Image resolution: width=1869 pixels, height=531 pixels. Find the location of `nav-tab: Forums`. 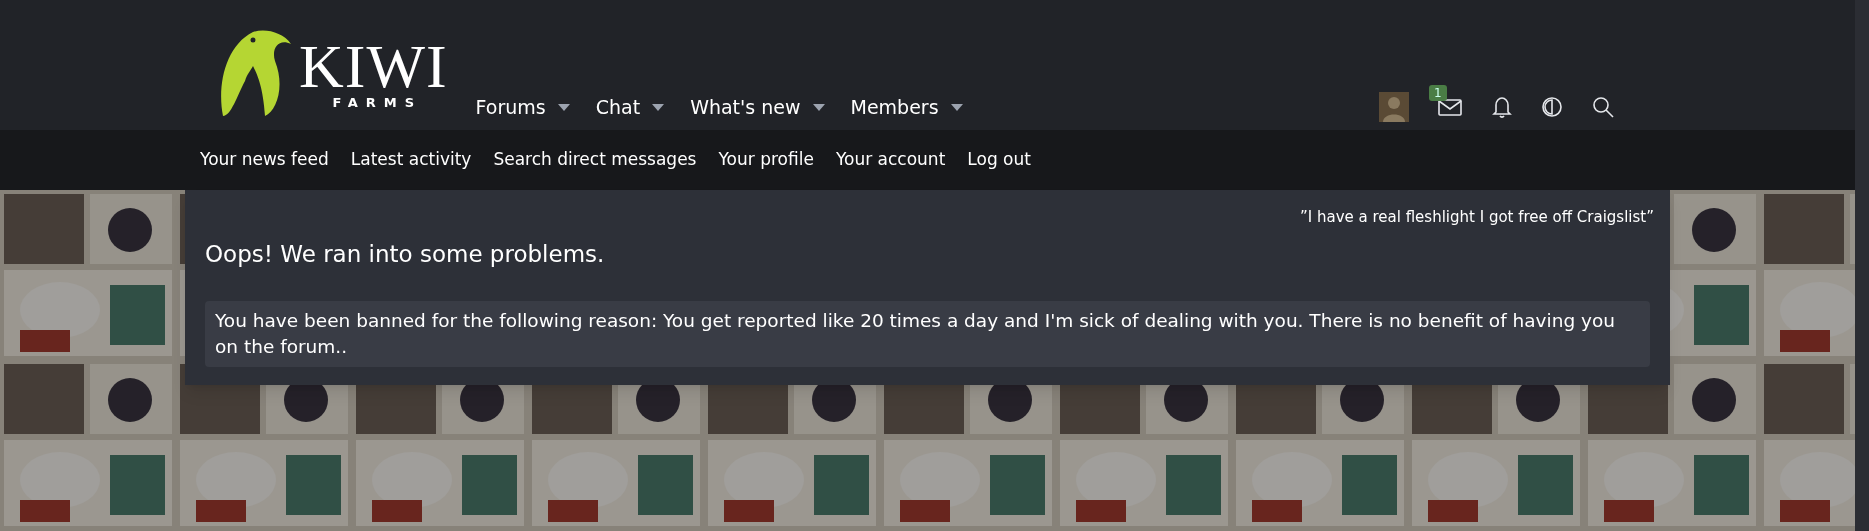

nav-tab: Forums is located at coordinates (522, 107).